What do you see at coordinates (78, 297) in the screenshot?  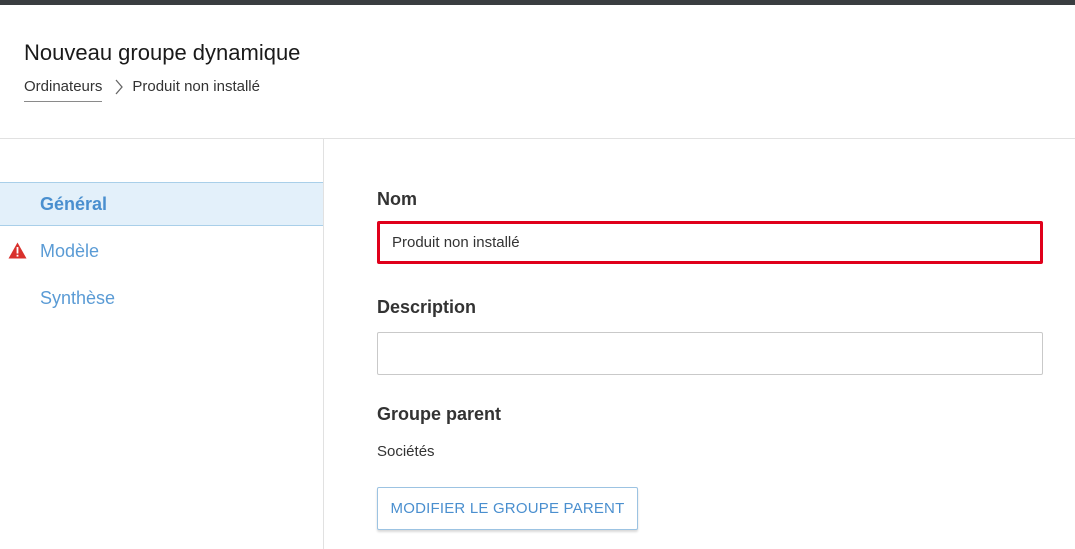 I see `sidebar-item-label: Synthèse` at bounding box center [78, 297].